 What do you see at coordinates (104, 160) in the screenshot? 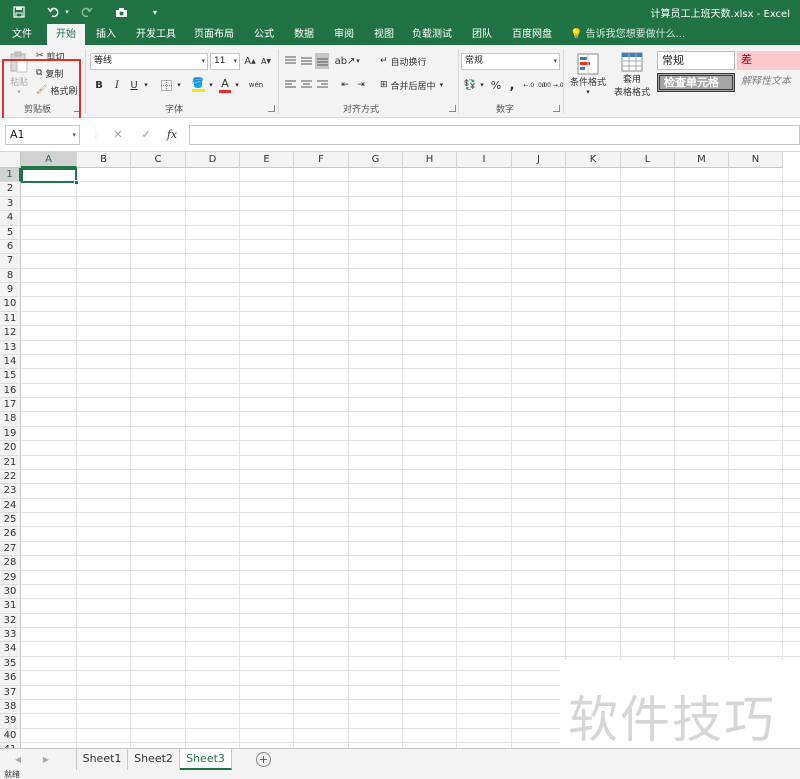
I see `column-header: B` at bounding box center [104, 160].